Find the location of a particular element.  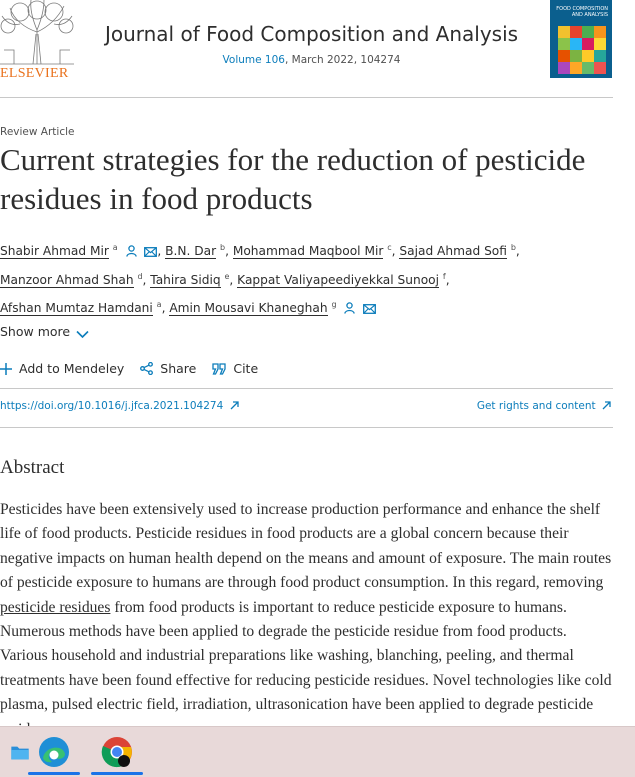

affiliation-sup: f is located at coordinates (444, 277).